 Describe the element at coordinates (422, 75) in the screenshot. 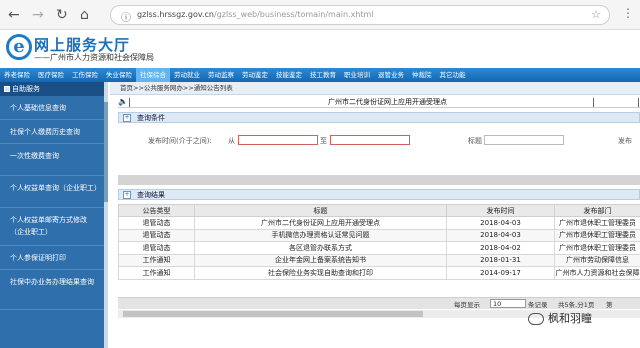

I see `nav-item: 仲裁院` at that location.